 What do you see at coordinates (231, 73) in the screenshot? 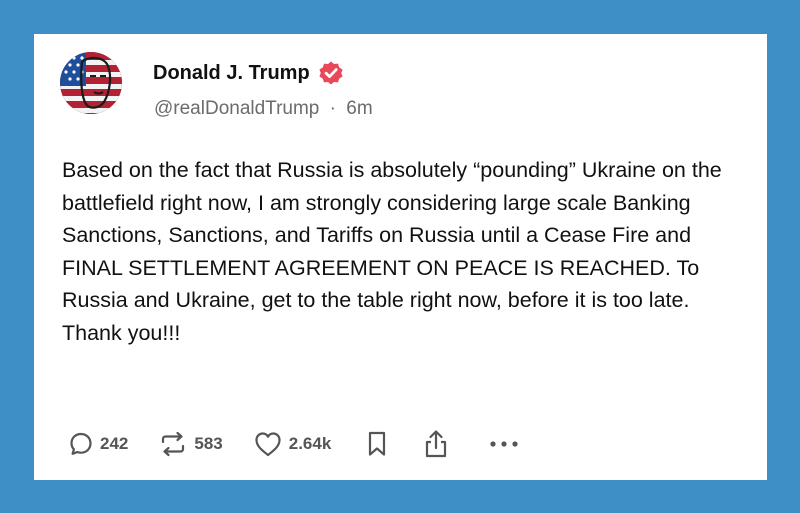
I see `author-name: Donald J. Trump` at bounding box center [231, 73].